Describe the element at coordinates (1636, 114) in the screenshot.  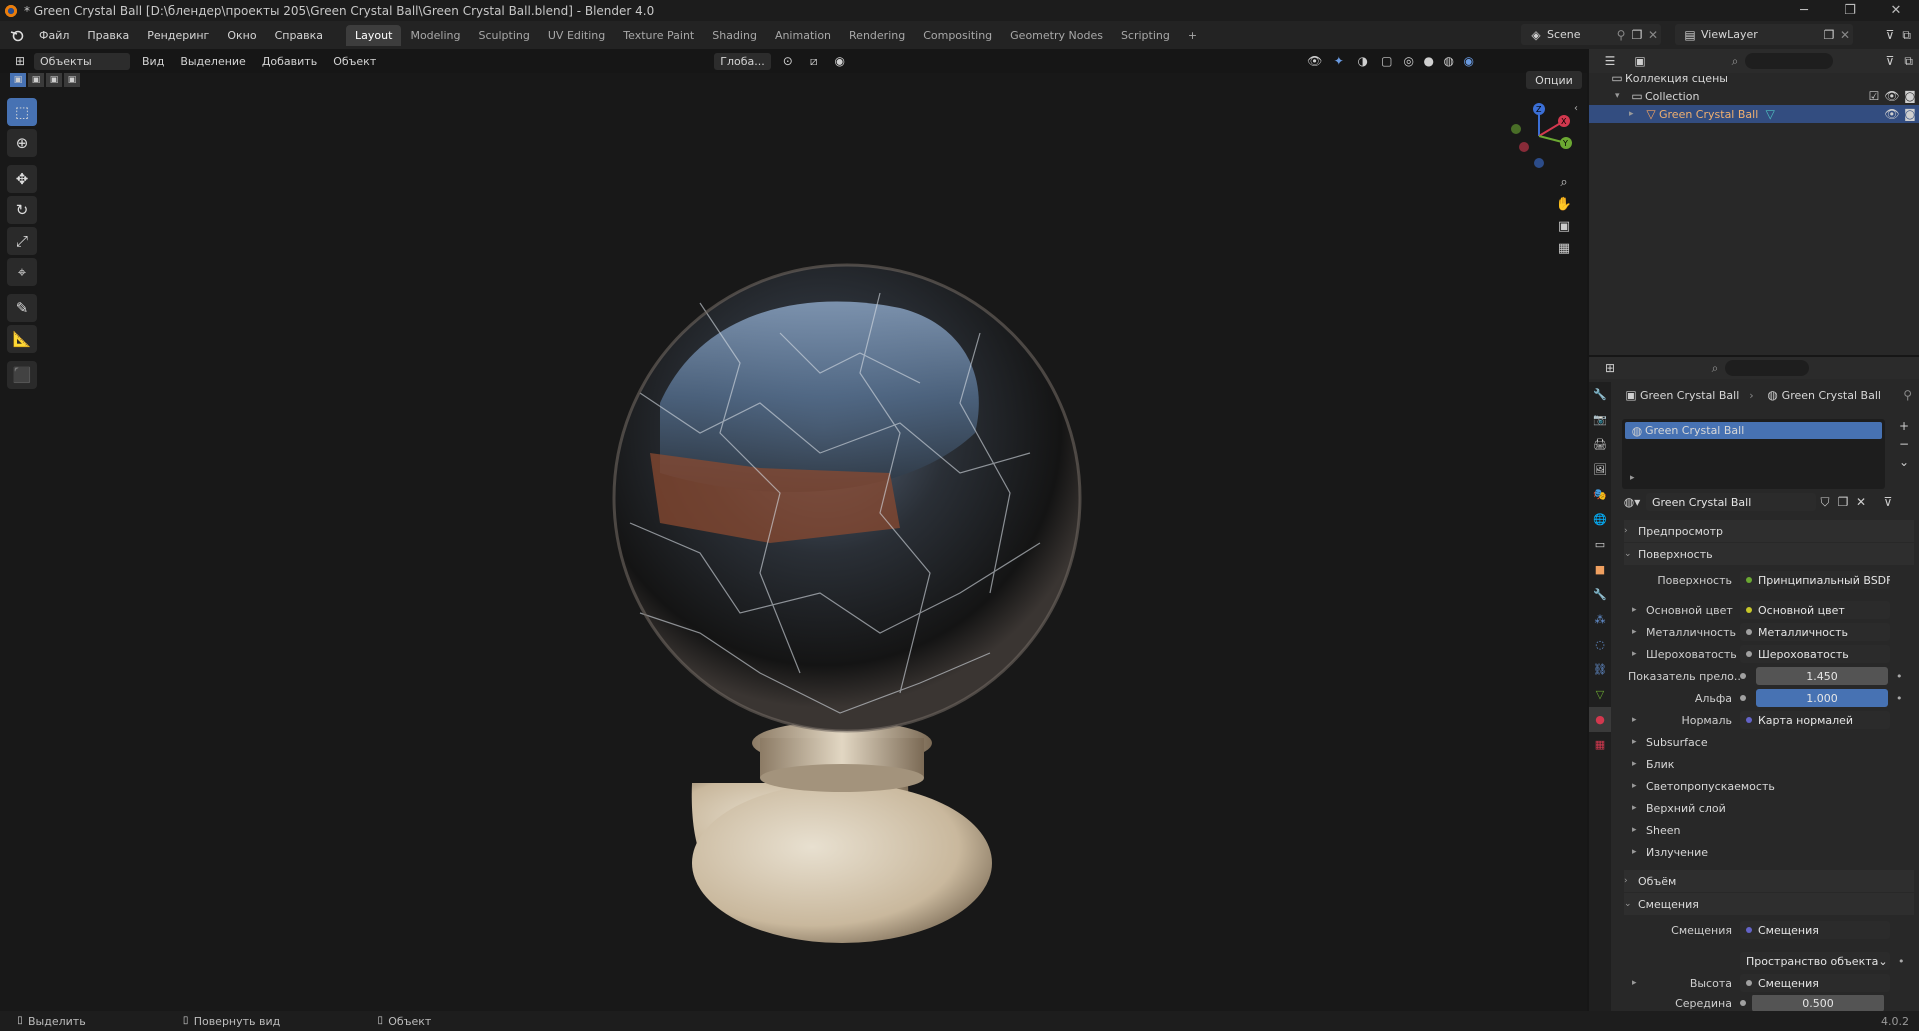
I see `expand-object-icon: ▸` at that location.